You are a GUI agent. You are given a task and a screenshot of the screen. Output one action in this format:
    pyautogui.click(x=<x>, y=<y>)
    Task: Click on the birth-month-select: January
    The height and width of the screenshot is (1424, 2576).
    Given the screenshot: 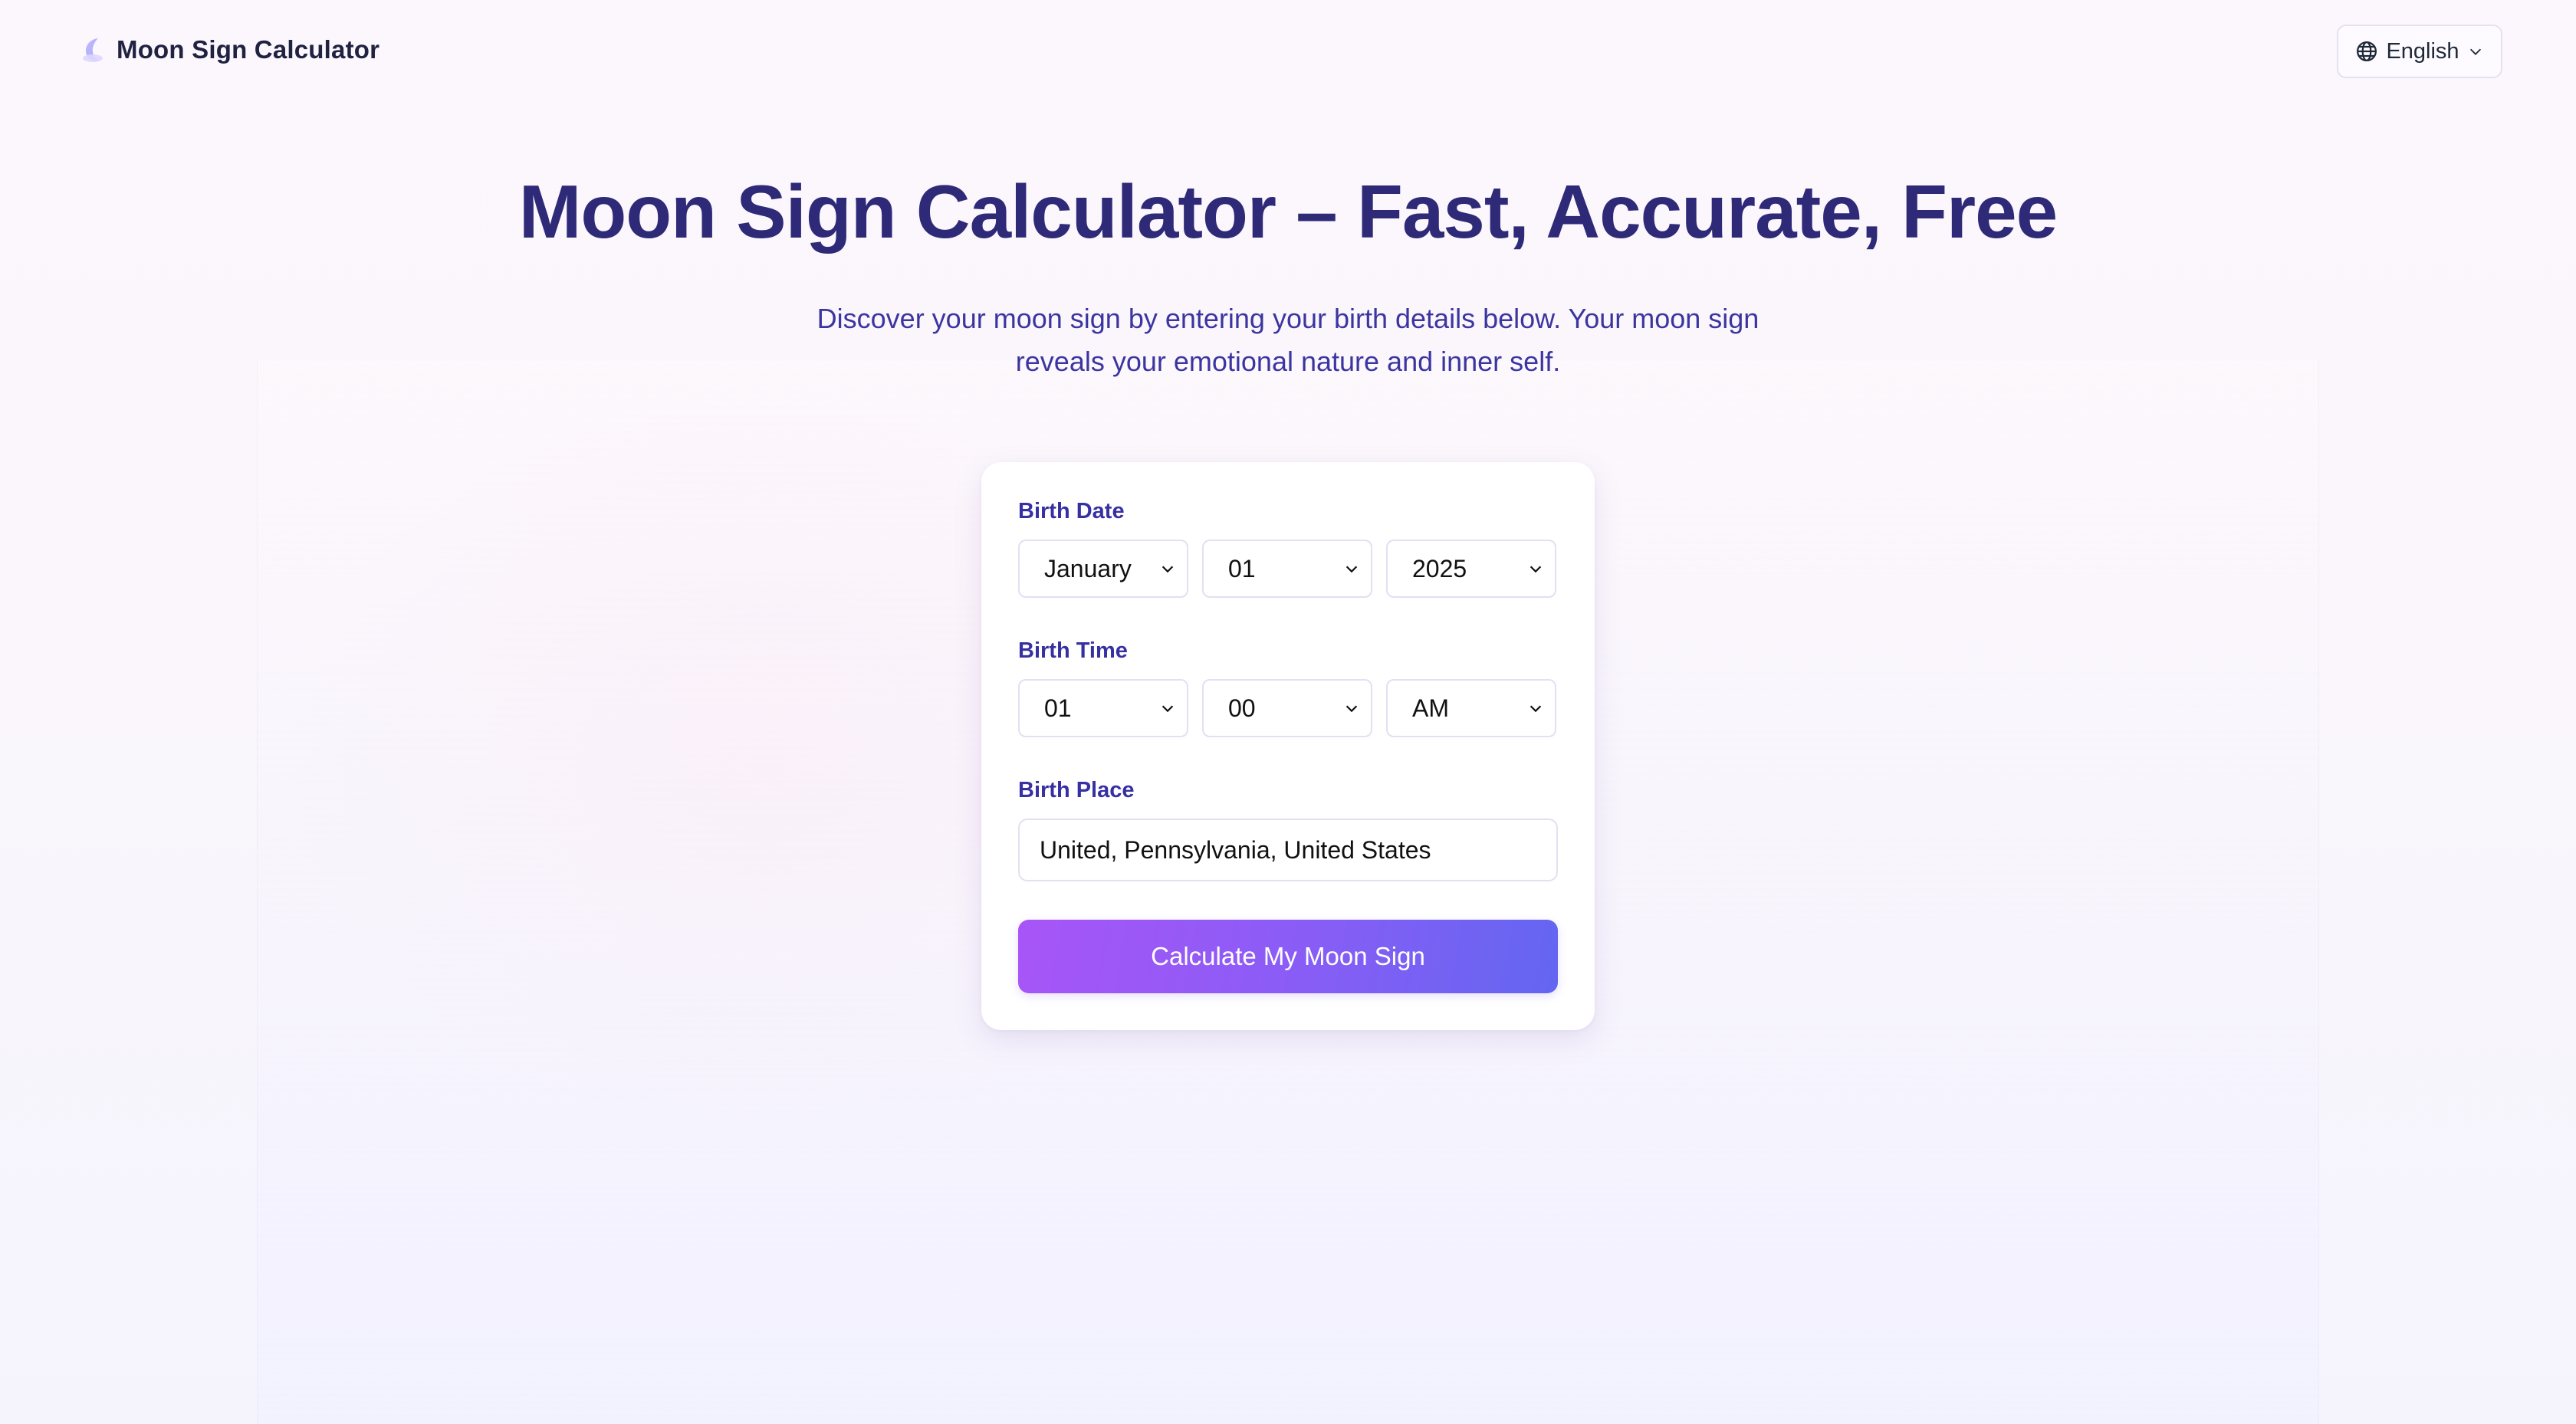 What is the action you would take?
    pyautogui.click(x=1103, y=569)
    